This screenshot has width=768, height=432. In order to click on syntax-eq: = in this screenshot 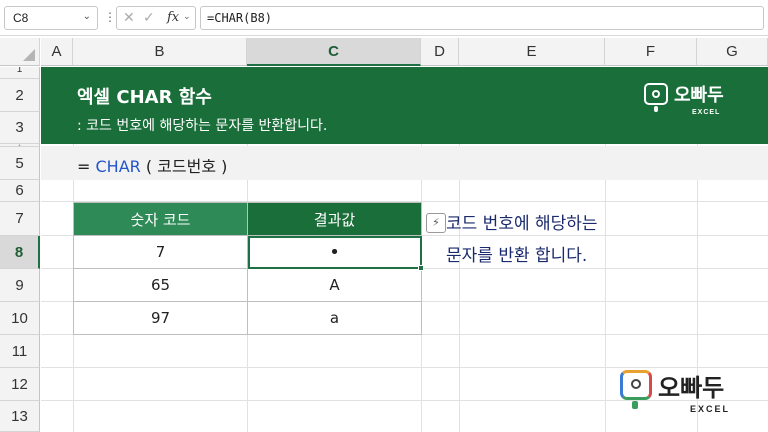, I will do `click(86, 166)`.